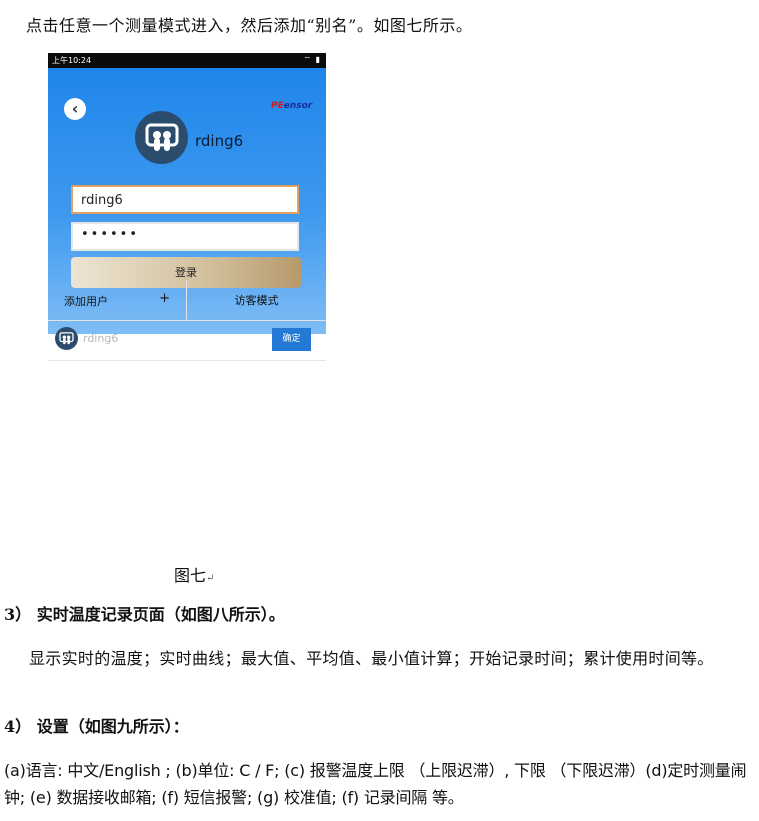 This screenshot has width=759, height=821. Describe the element at coordinates (219, 141) in the screenshot. I see `username-label: rding6` at that location.